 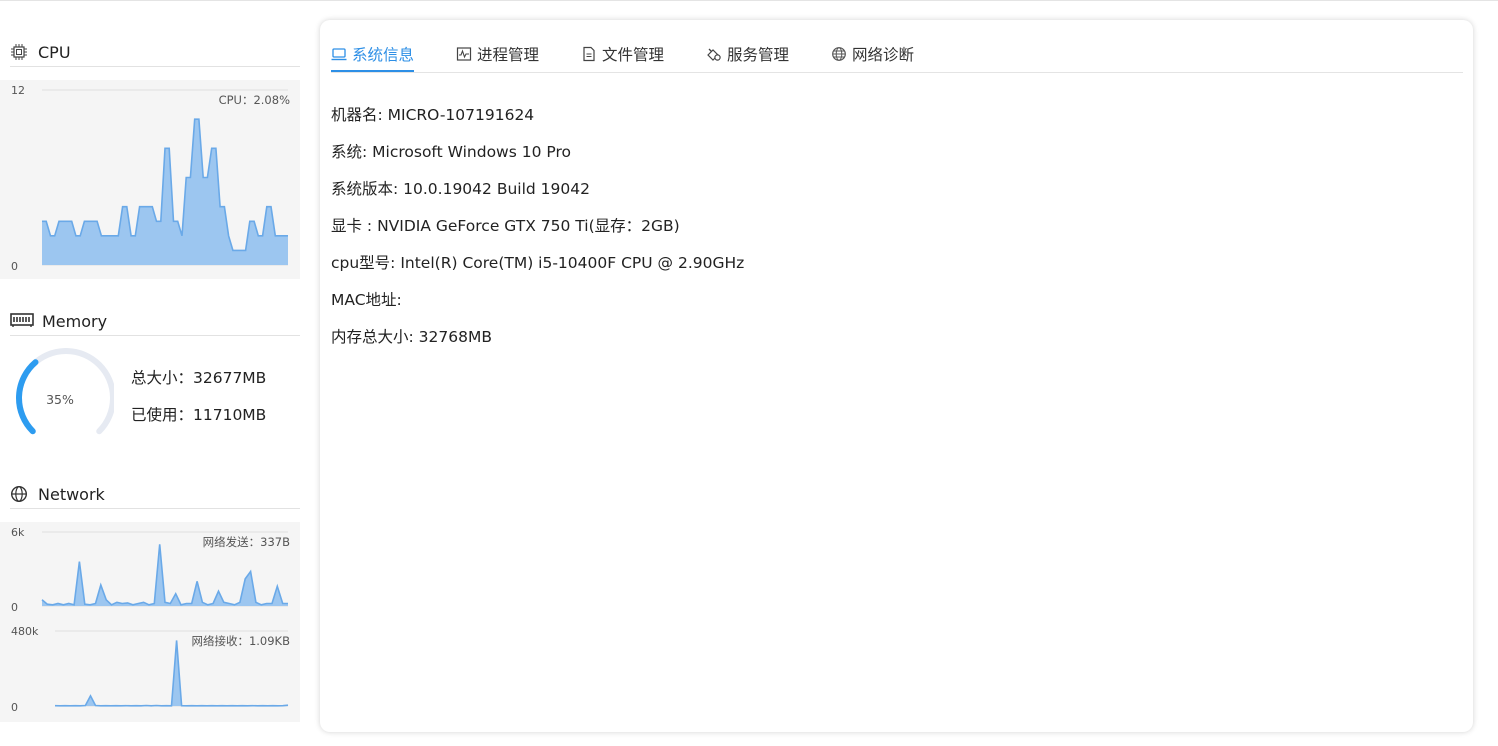 I want to click on file-icon, so click(x=589, y=54).